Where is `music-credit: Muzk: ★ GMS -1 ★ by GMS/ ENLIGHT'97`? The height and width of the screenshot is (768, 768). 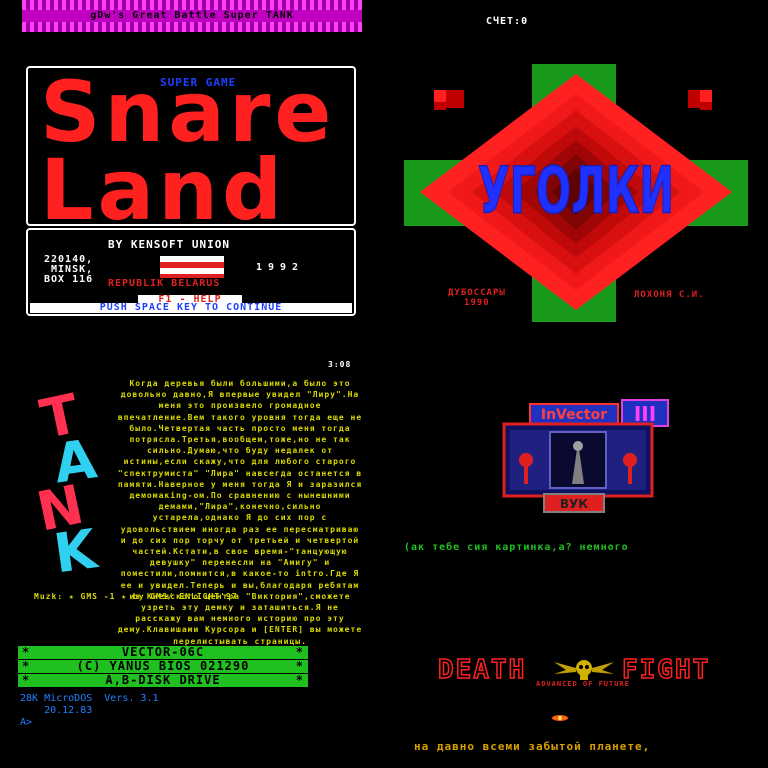
music-credit: Muzk: ★ GMS -1 ★ by GMS/ ENLIGHT'97 is located at coordinates (136, 596).